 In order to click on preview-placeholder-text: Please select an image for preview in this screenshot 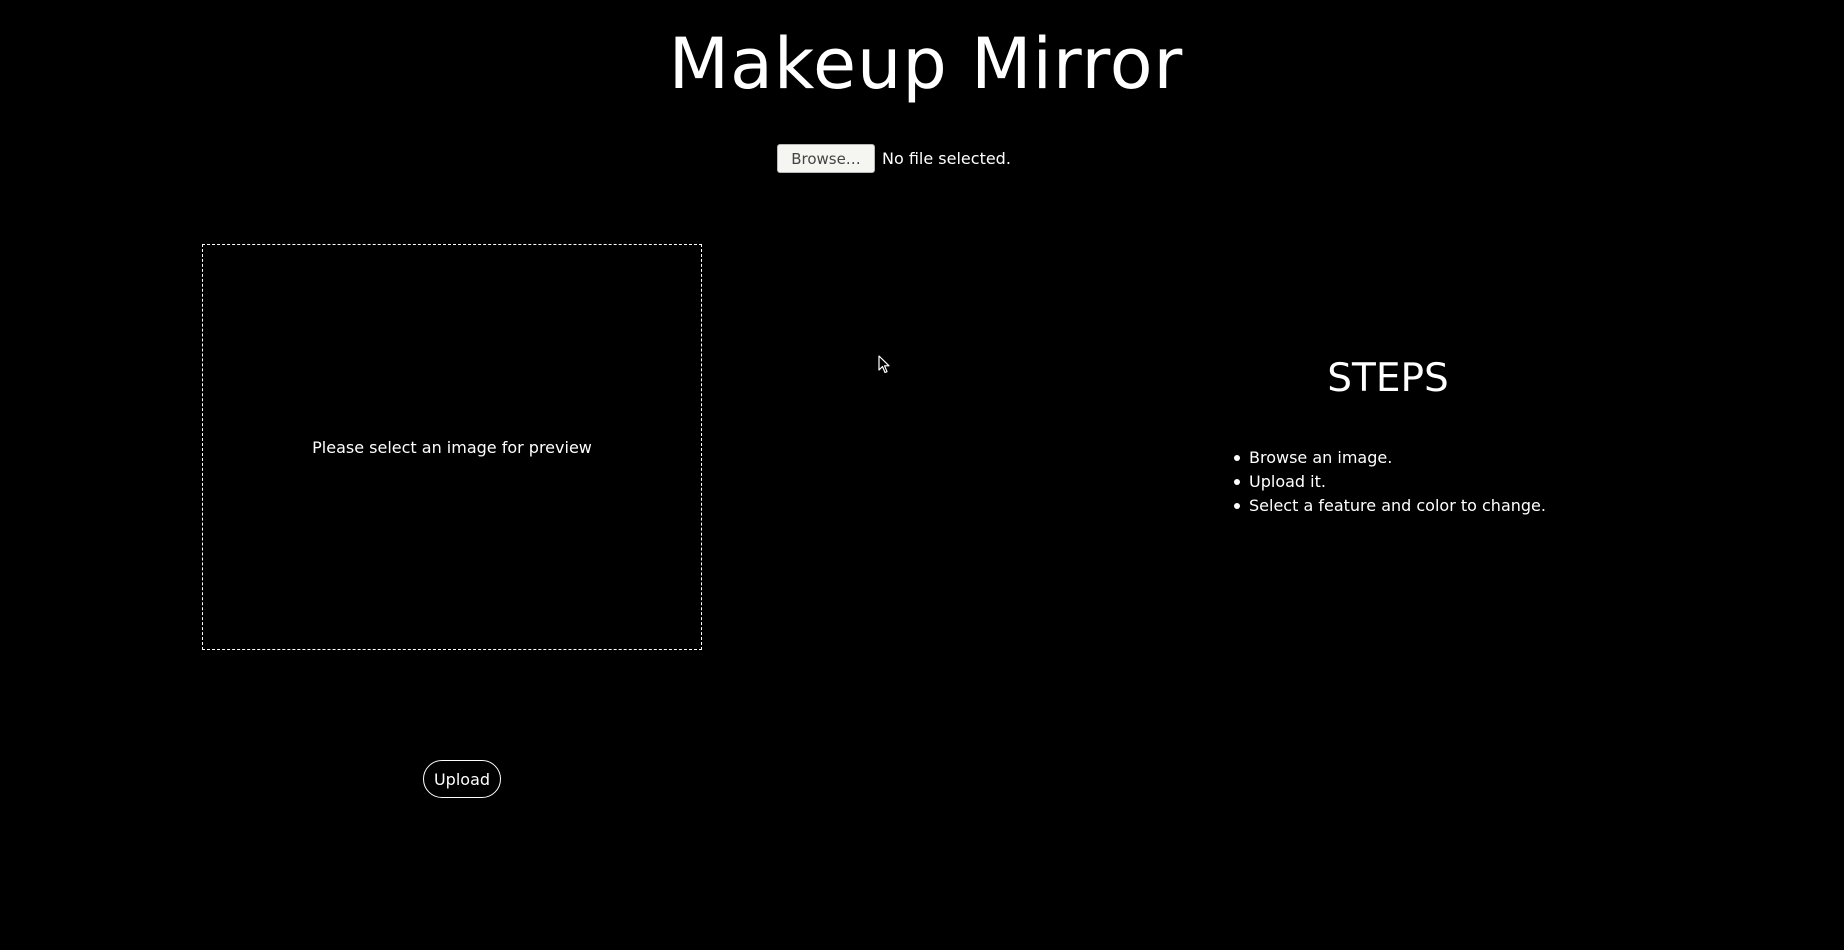, I will do `click(452, 447)`.